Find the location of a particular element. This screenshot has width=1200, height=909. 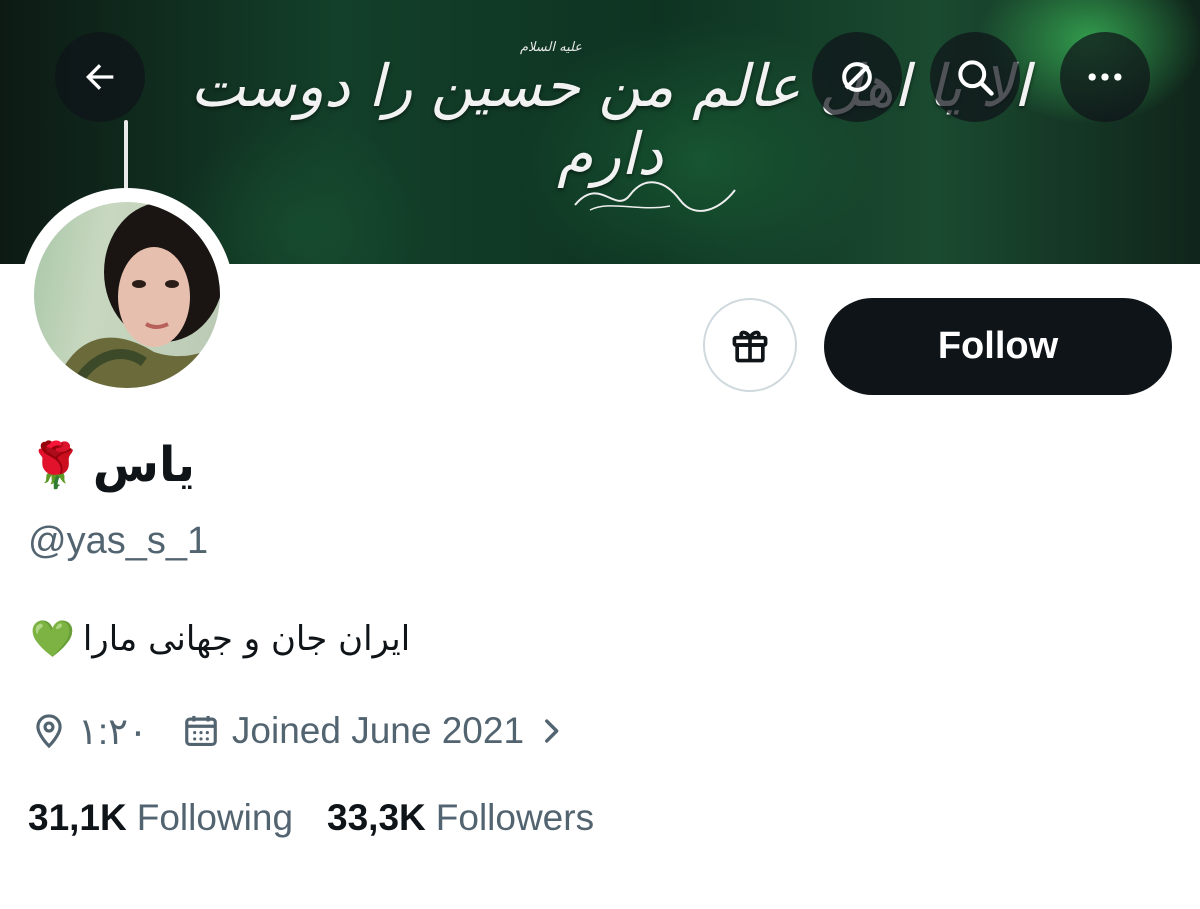

bio: 💚 ایران جان و جهانی مارا is located at coordinates (220, 639).